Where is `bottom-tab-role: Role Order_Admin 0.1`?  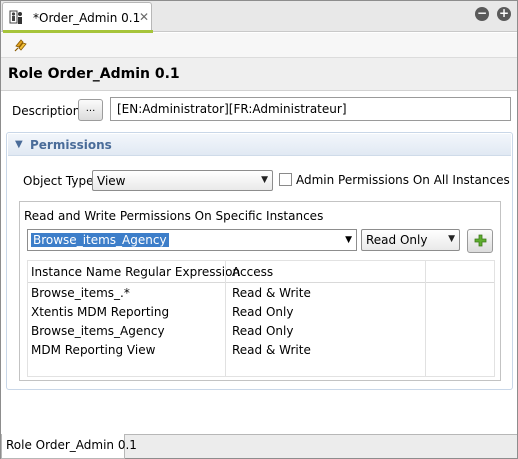 bottom-tab-role: Role Order_Admin 0.1 is located at coordinates (69, 446).